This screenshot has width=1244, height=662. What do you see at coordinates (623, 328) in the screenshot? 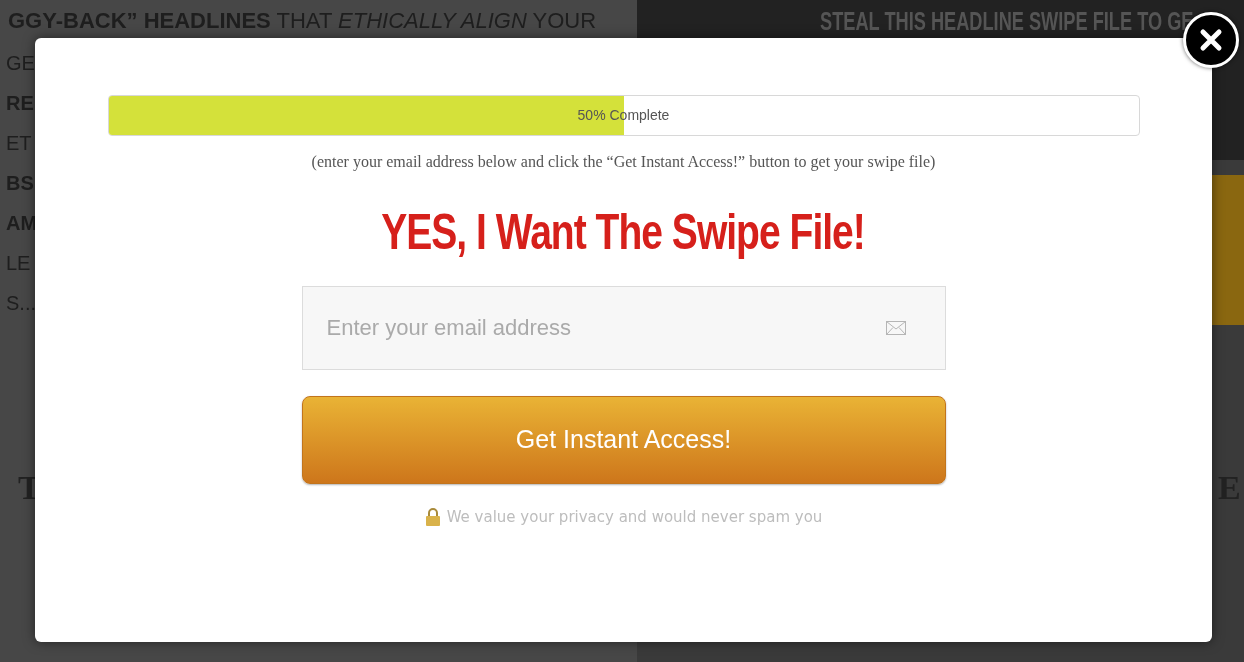
I see `email-field: Enter your email address` at bounding box center [623, 328].